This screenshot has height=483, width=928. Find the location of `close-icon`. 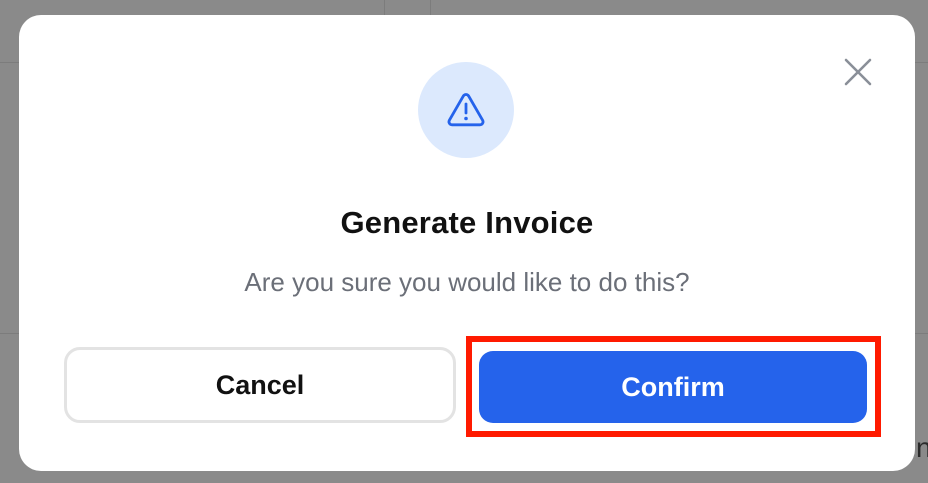

close-icon is located at coordinates (858, 72).